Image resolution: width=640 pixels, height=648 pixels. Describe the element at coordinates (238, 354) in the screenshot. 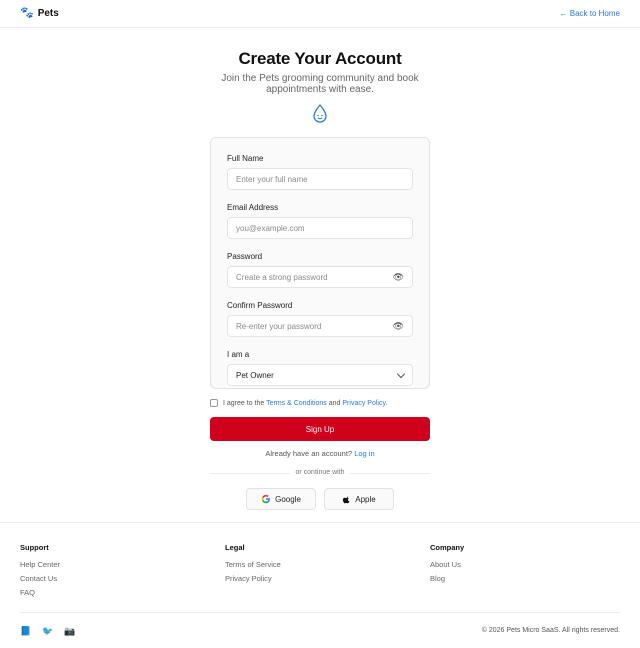

I see `role-label: I am a` at that location.